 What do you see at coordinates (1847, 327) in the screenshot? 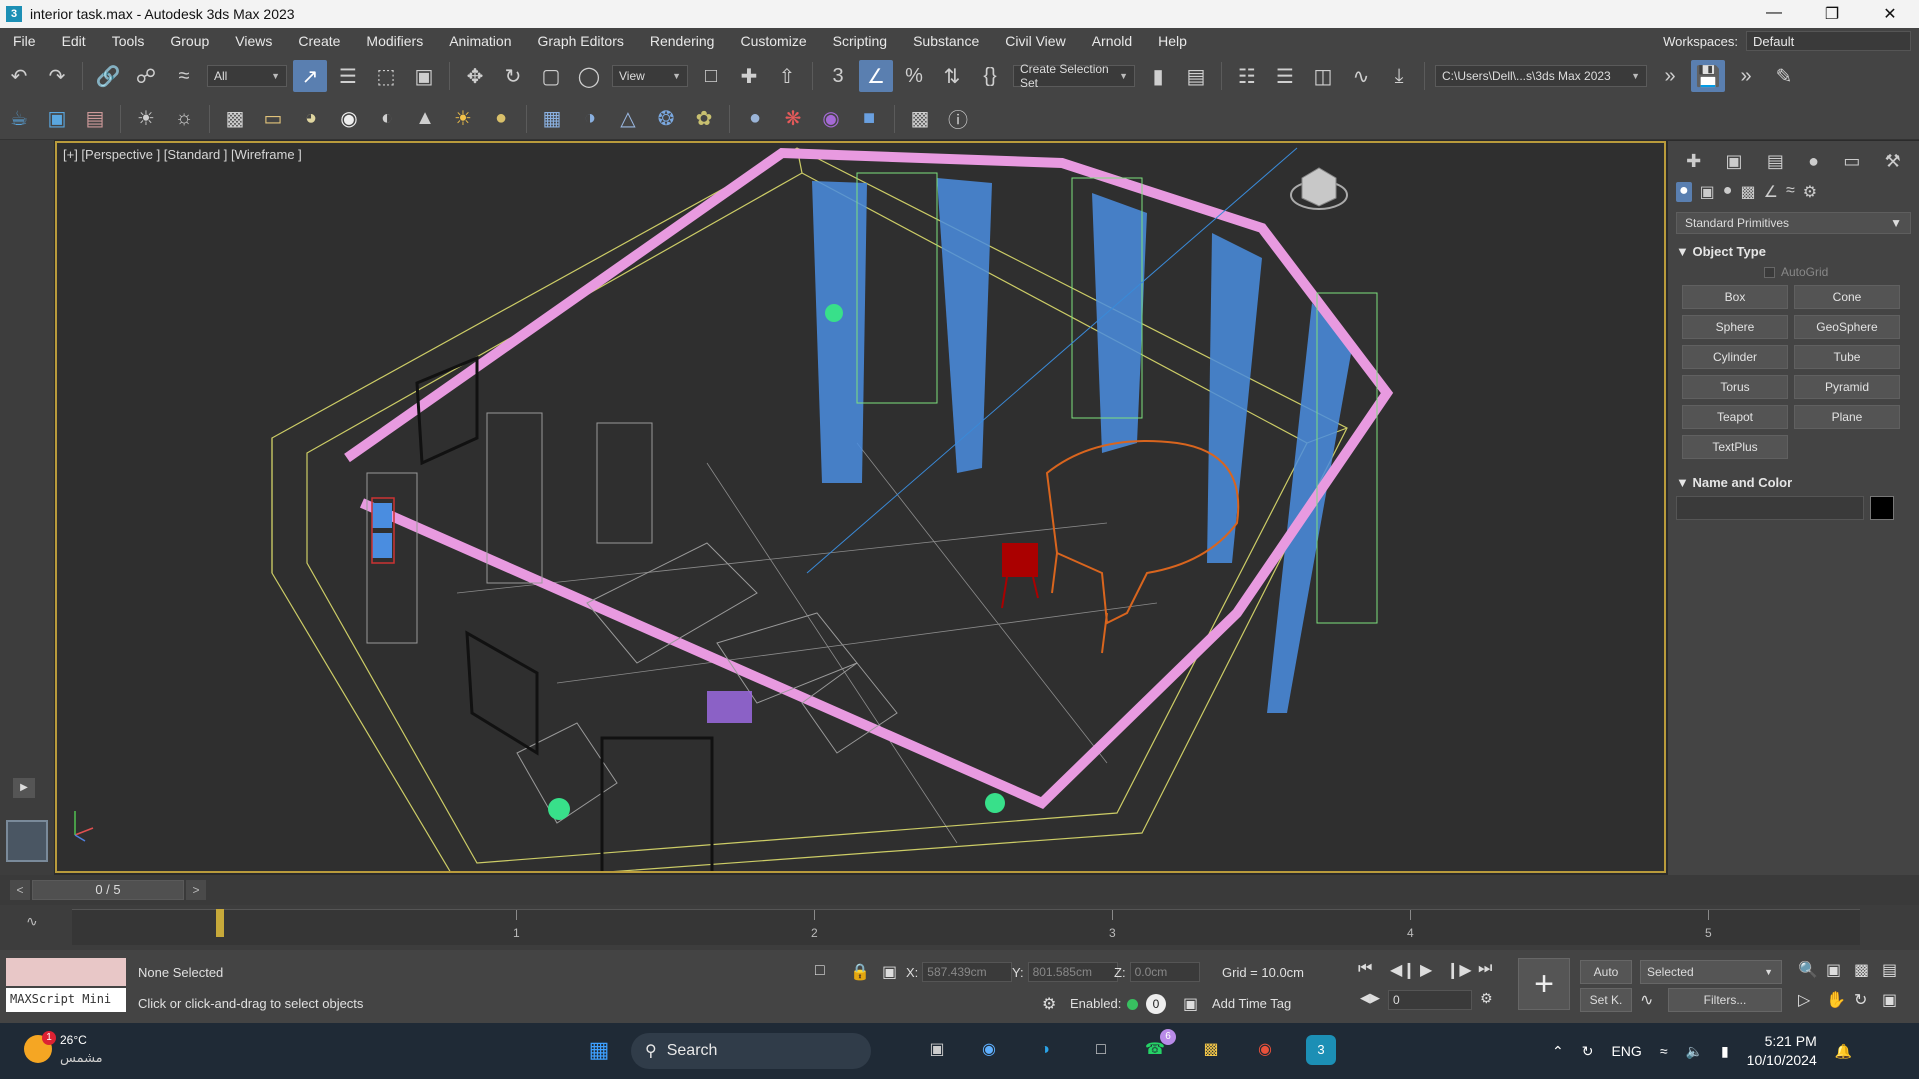
I see `geosphere-button: GeoSphere` at bounding box center [1847, 327].